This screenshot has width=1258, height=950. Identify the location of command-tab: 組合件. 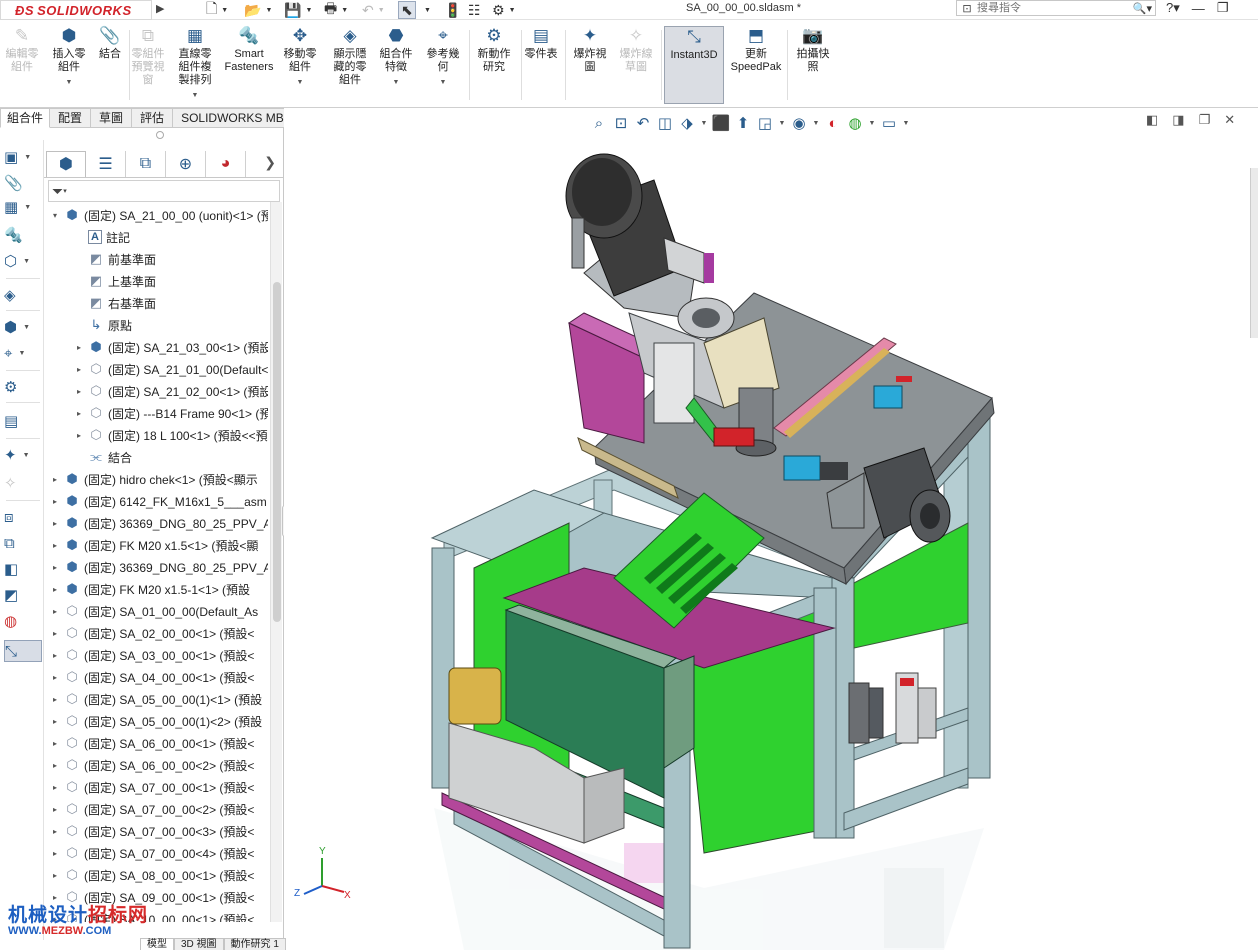
(25, 118).